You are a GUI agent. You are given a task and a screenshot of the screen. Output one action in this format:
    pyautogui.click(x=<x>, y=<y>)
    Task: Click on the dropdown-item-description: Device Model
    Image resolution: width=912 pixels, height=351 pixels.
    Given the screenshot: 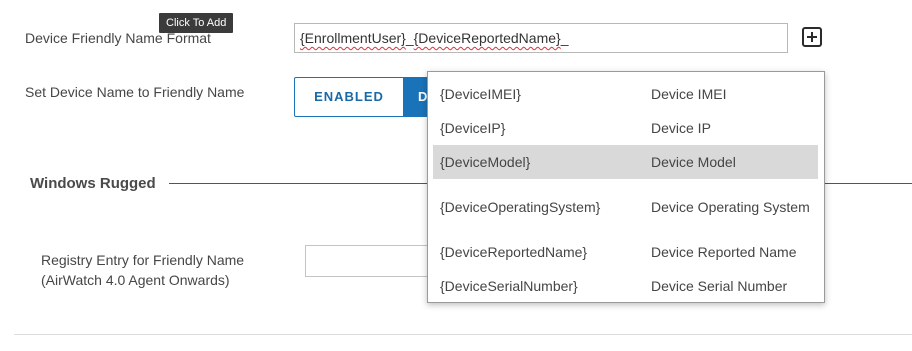 What is the action you would take?
    pyautogui.click(x=693, y=162)
    